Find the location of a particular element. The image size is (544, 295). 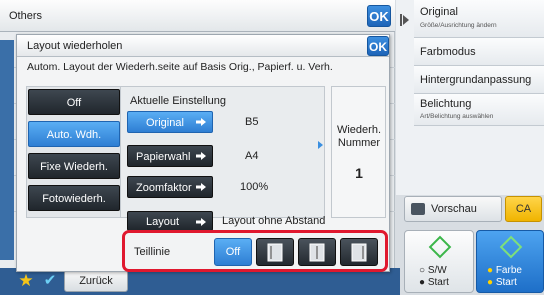

setting-zoom-button: Zoomfaktor is located at coordinates (170, 187).